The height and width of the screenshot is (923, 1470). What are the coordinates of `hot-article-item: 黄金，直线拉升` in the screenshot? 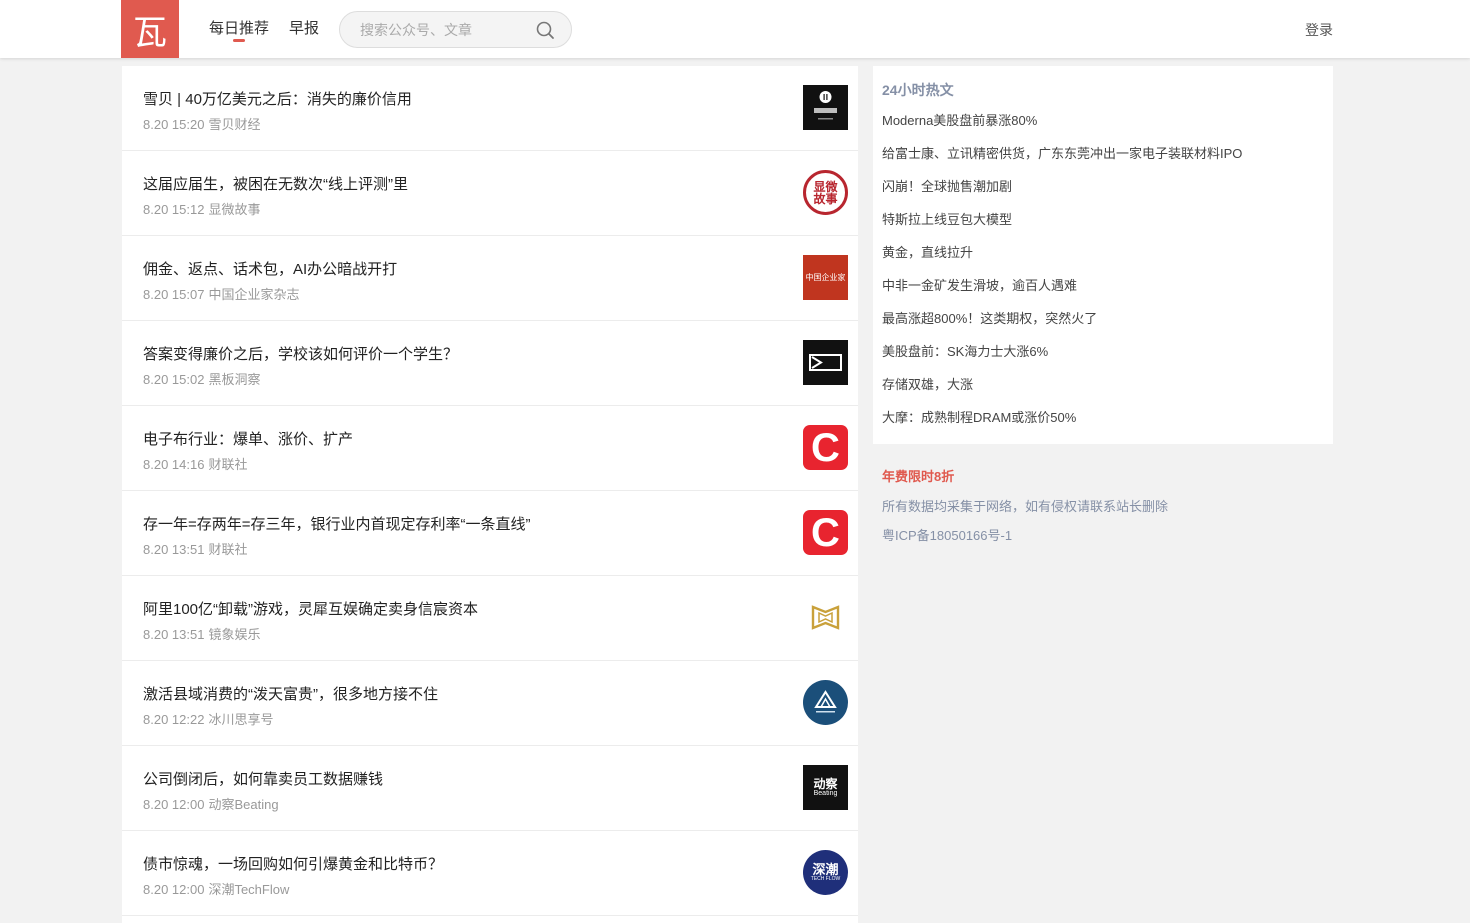 It's located at (1062, 260).